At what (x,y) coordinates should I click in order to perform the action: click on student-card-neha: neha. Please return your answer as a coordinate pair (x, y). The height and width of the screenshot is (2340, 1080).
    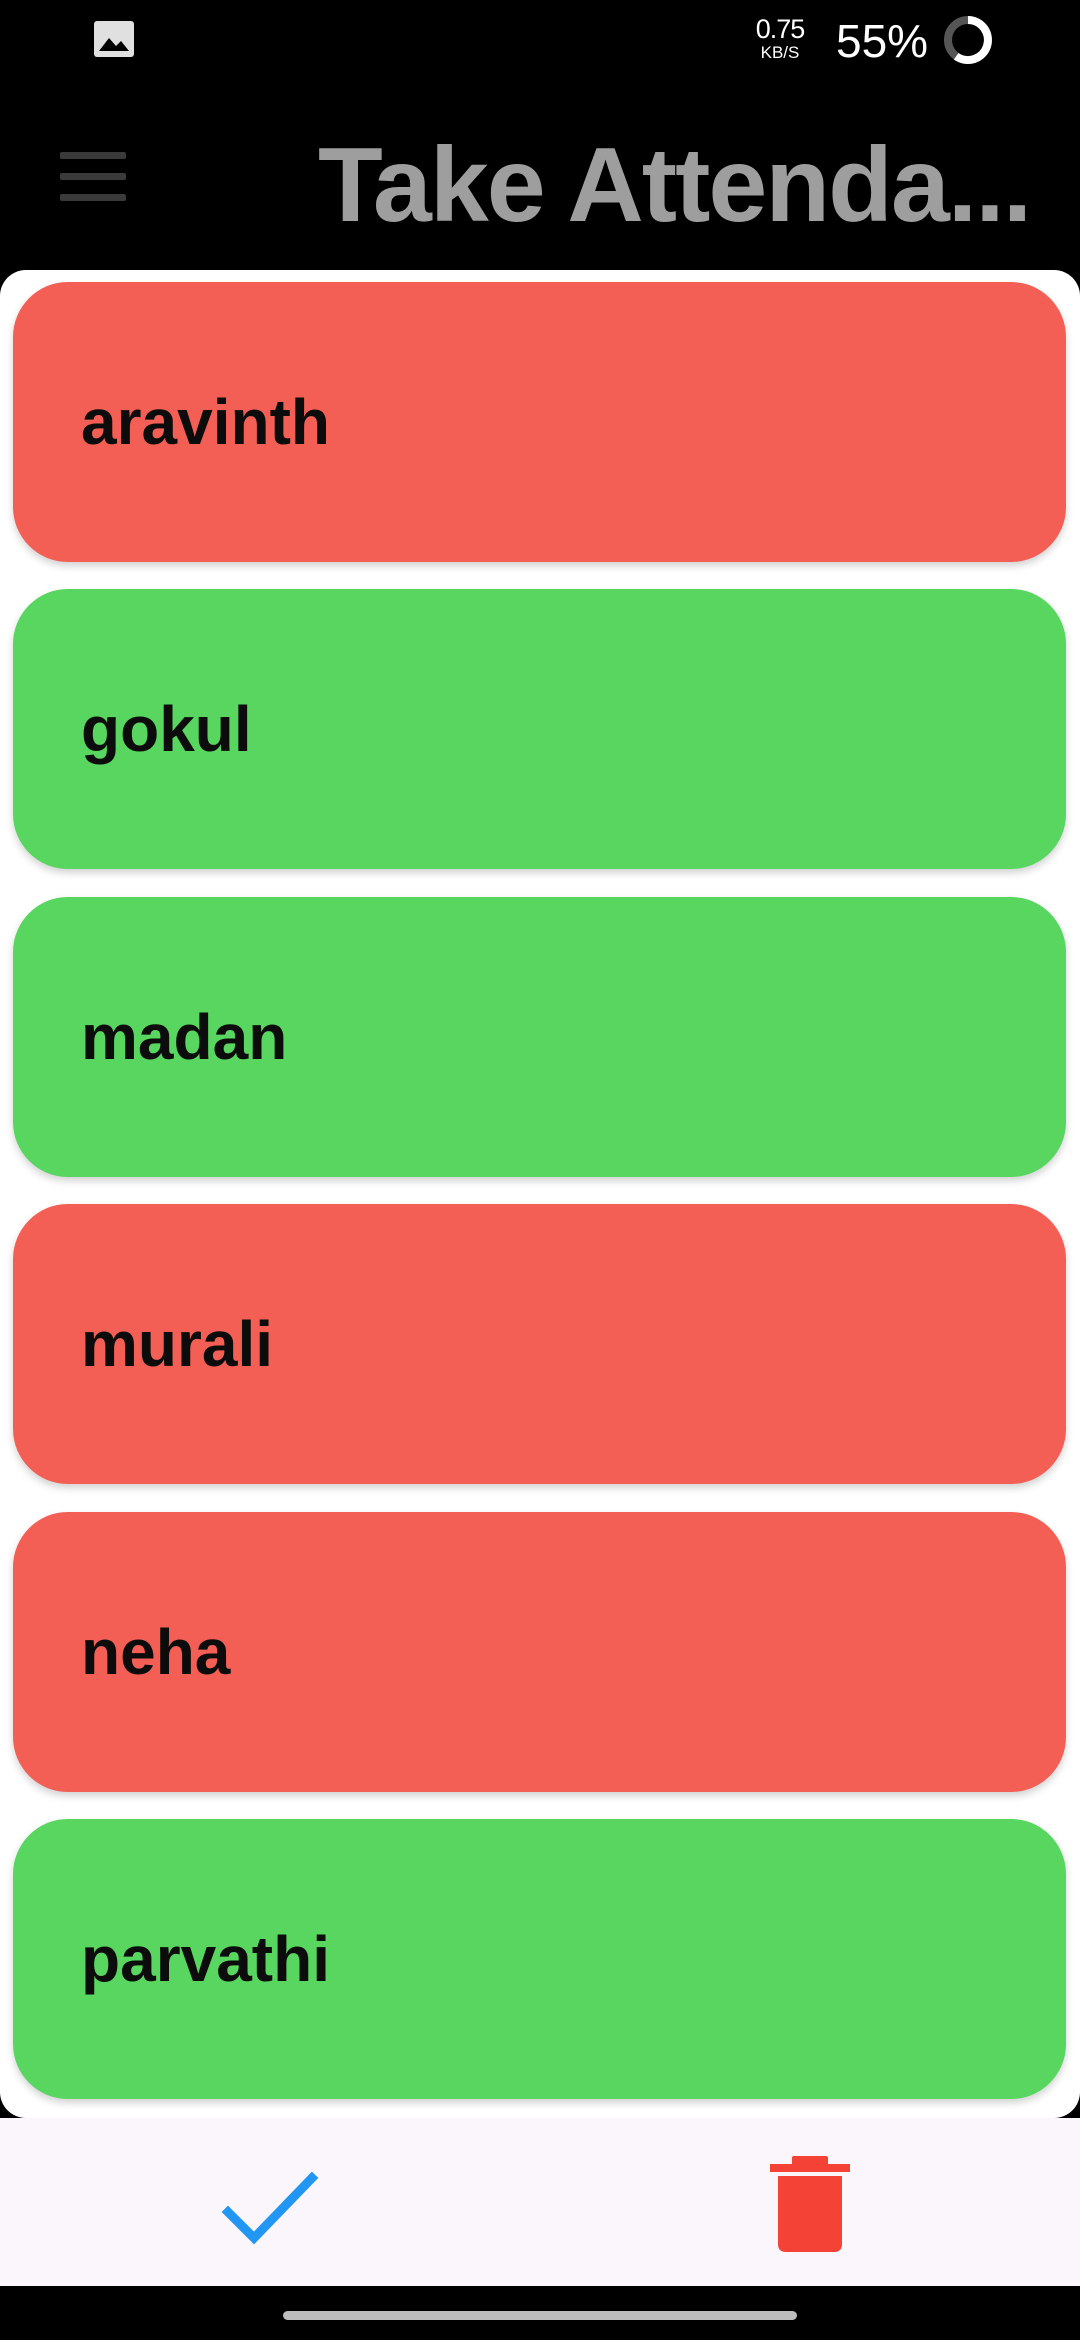
    Looking at the image, I should click on (539, 1652).